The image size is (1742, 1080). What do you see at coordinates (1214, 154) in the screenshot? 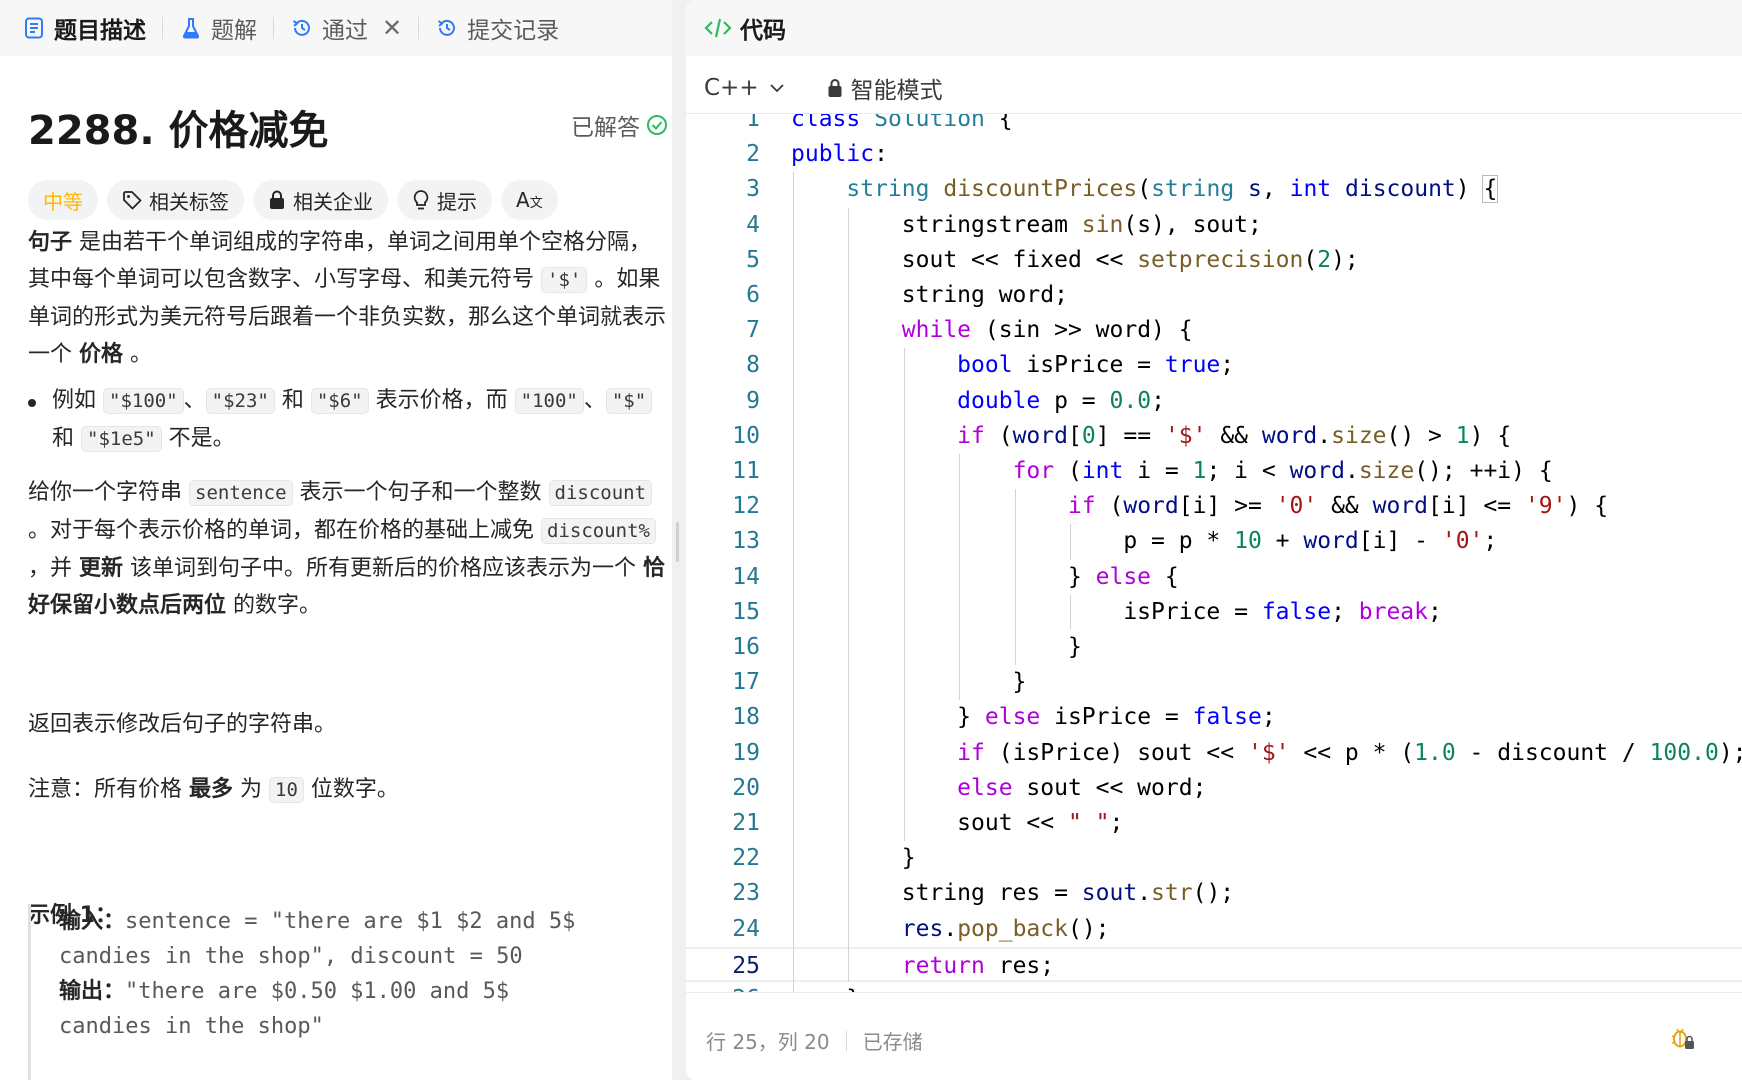
I see `code-line: 2 public:` at bounding box center [1214, 154].